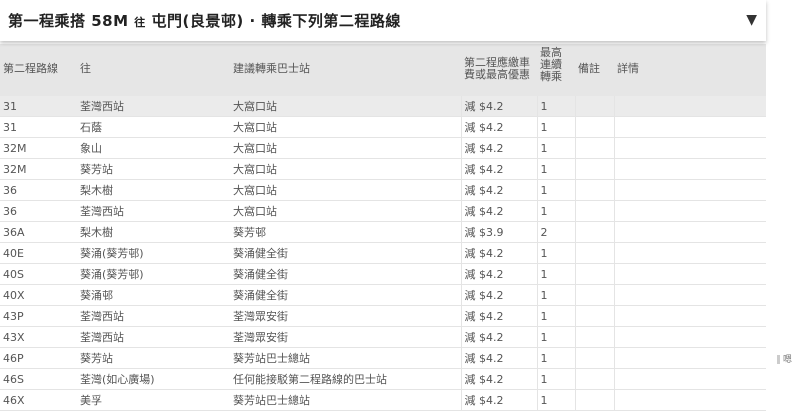 Image resolution: width=798 pixels, height=411 pixels. I want to click on table-row: 46X 美孚 葵芳站巴士總站減 $4.2 1, so click(383, 400).